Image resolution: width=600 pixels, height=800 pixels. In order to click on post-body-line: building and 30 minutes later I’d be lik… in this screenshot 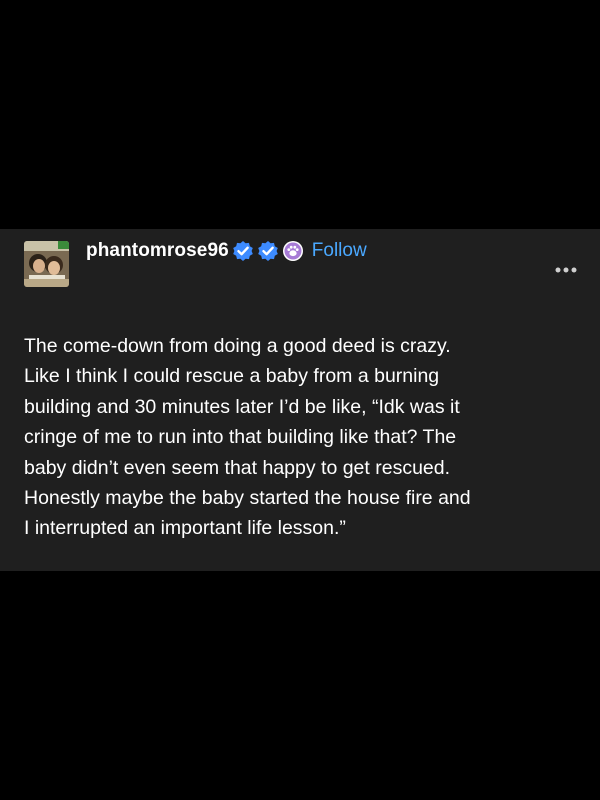, I will do `click(242, 406)`.